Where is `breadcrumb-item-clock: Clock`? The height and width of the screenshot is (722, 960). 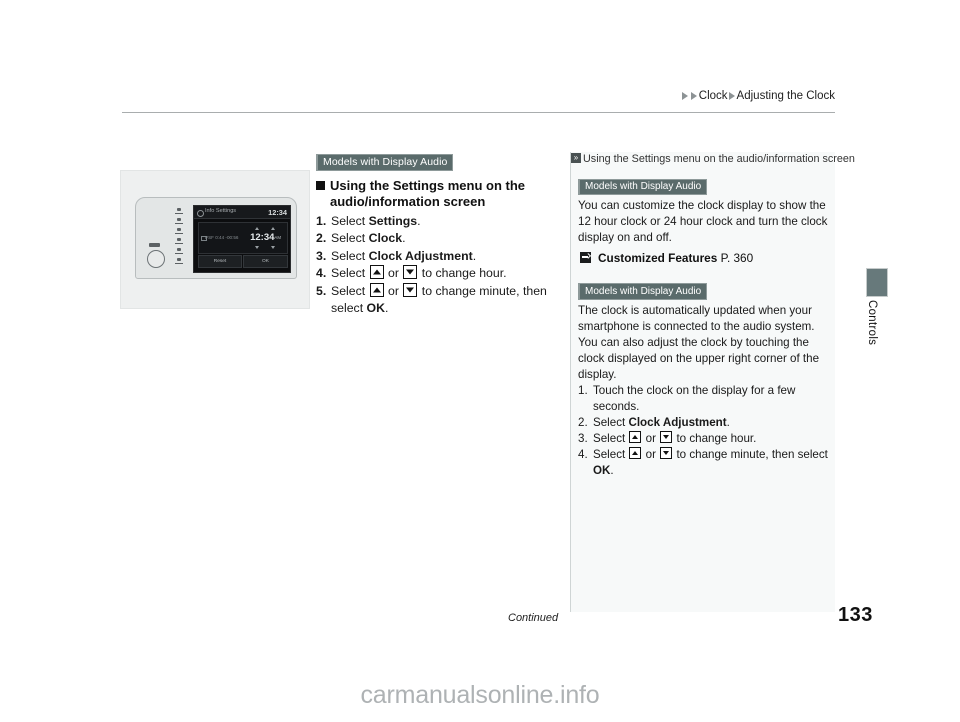 breadcrumb-item-clock: Clock is located at coordinates (713, 96).